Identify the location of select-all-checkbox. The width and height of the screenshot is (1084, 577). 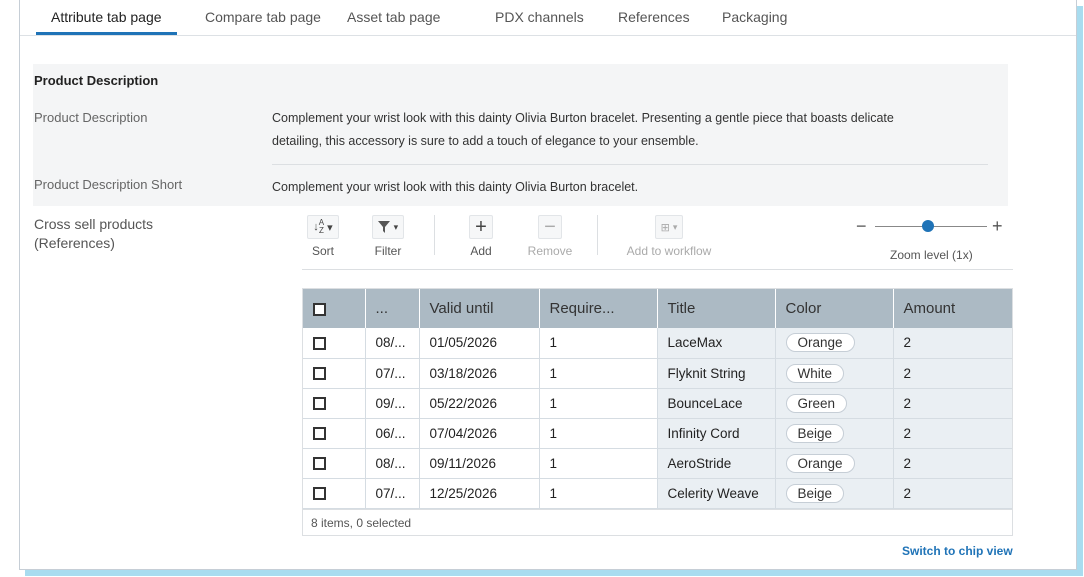
(319, 309).